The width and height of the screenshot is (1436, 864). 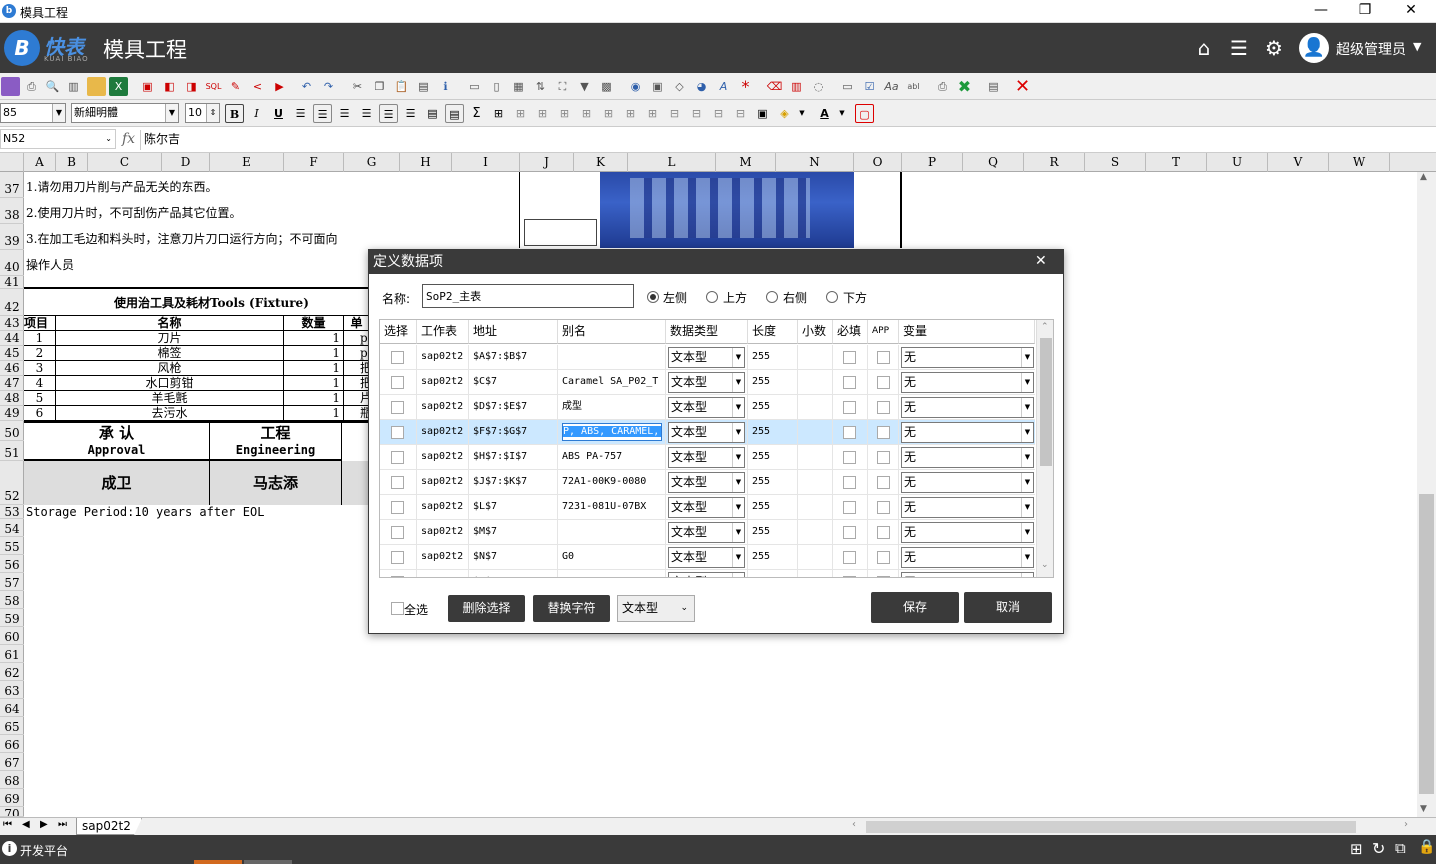 What do you see at coordinates (1022, 86) in the screenshot?
I see `close-red-icon: ✕` at bounding box center [1022, 86].